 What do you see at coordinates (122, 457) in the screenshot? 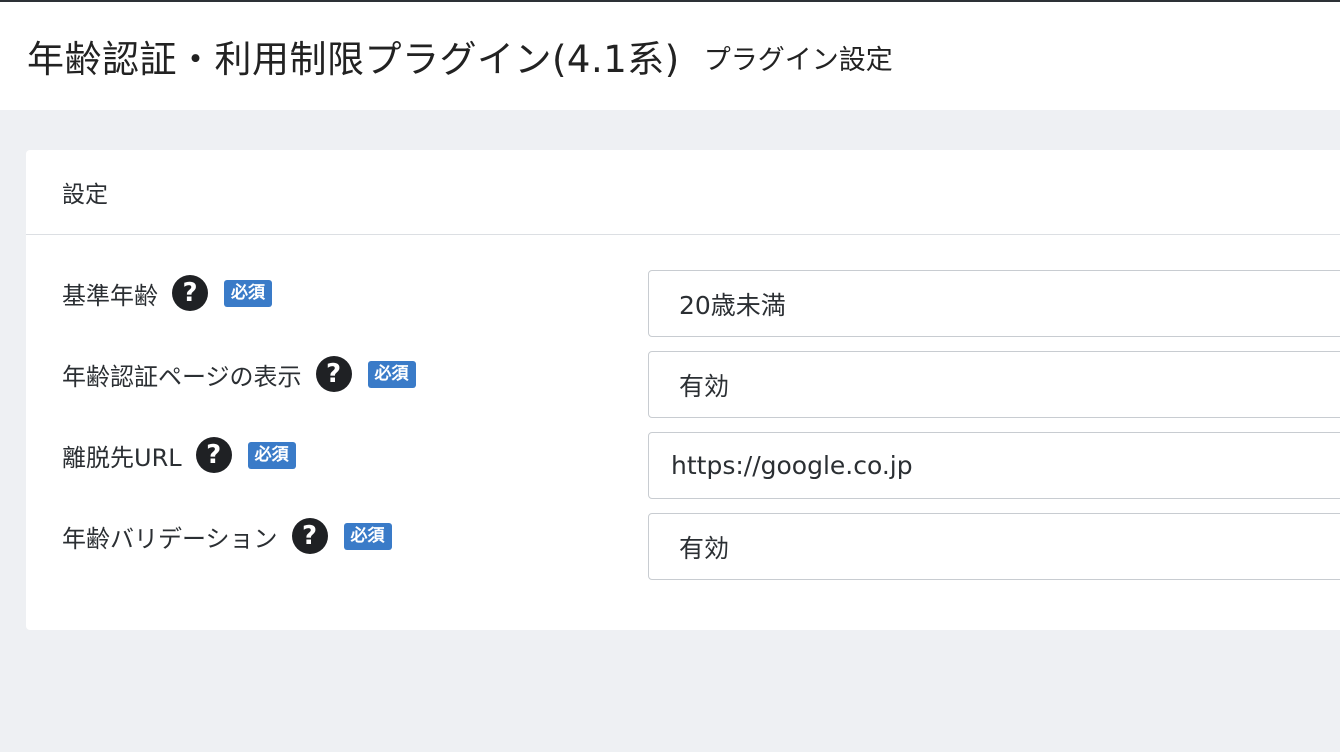
I see `field-label-exit-url: 離脱先URL` at bounding box center [122, 457].